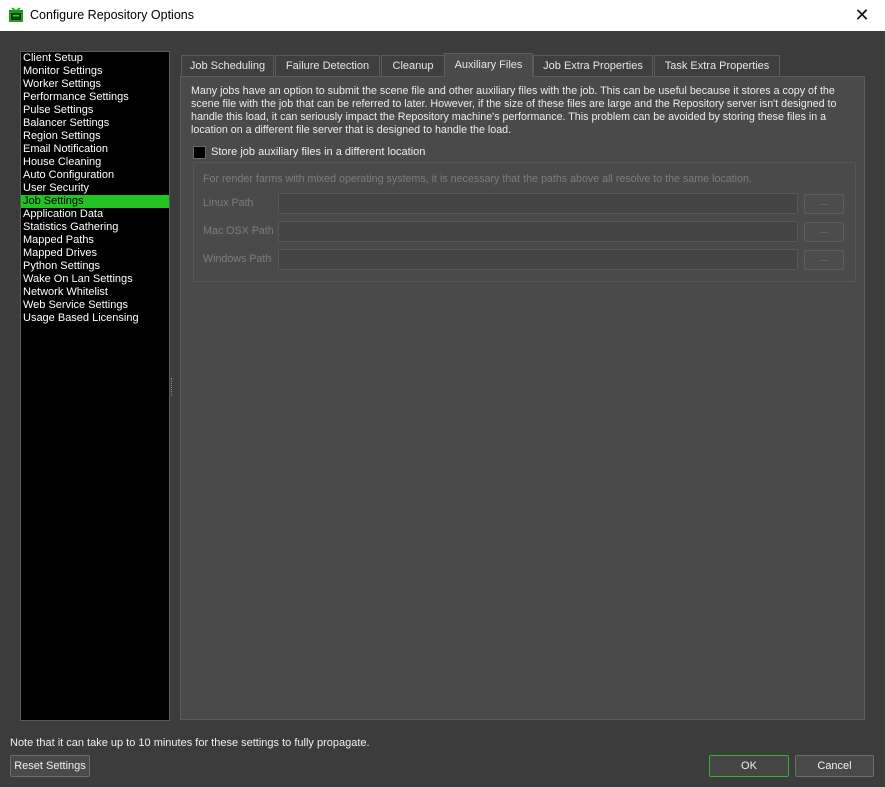  Describe the element at coordinates (95, 201) in the screenshot. I see `nav-item-job-settings: Job Settings` at that location.